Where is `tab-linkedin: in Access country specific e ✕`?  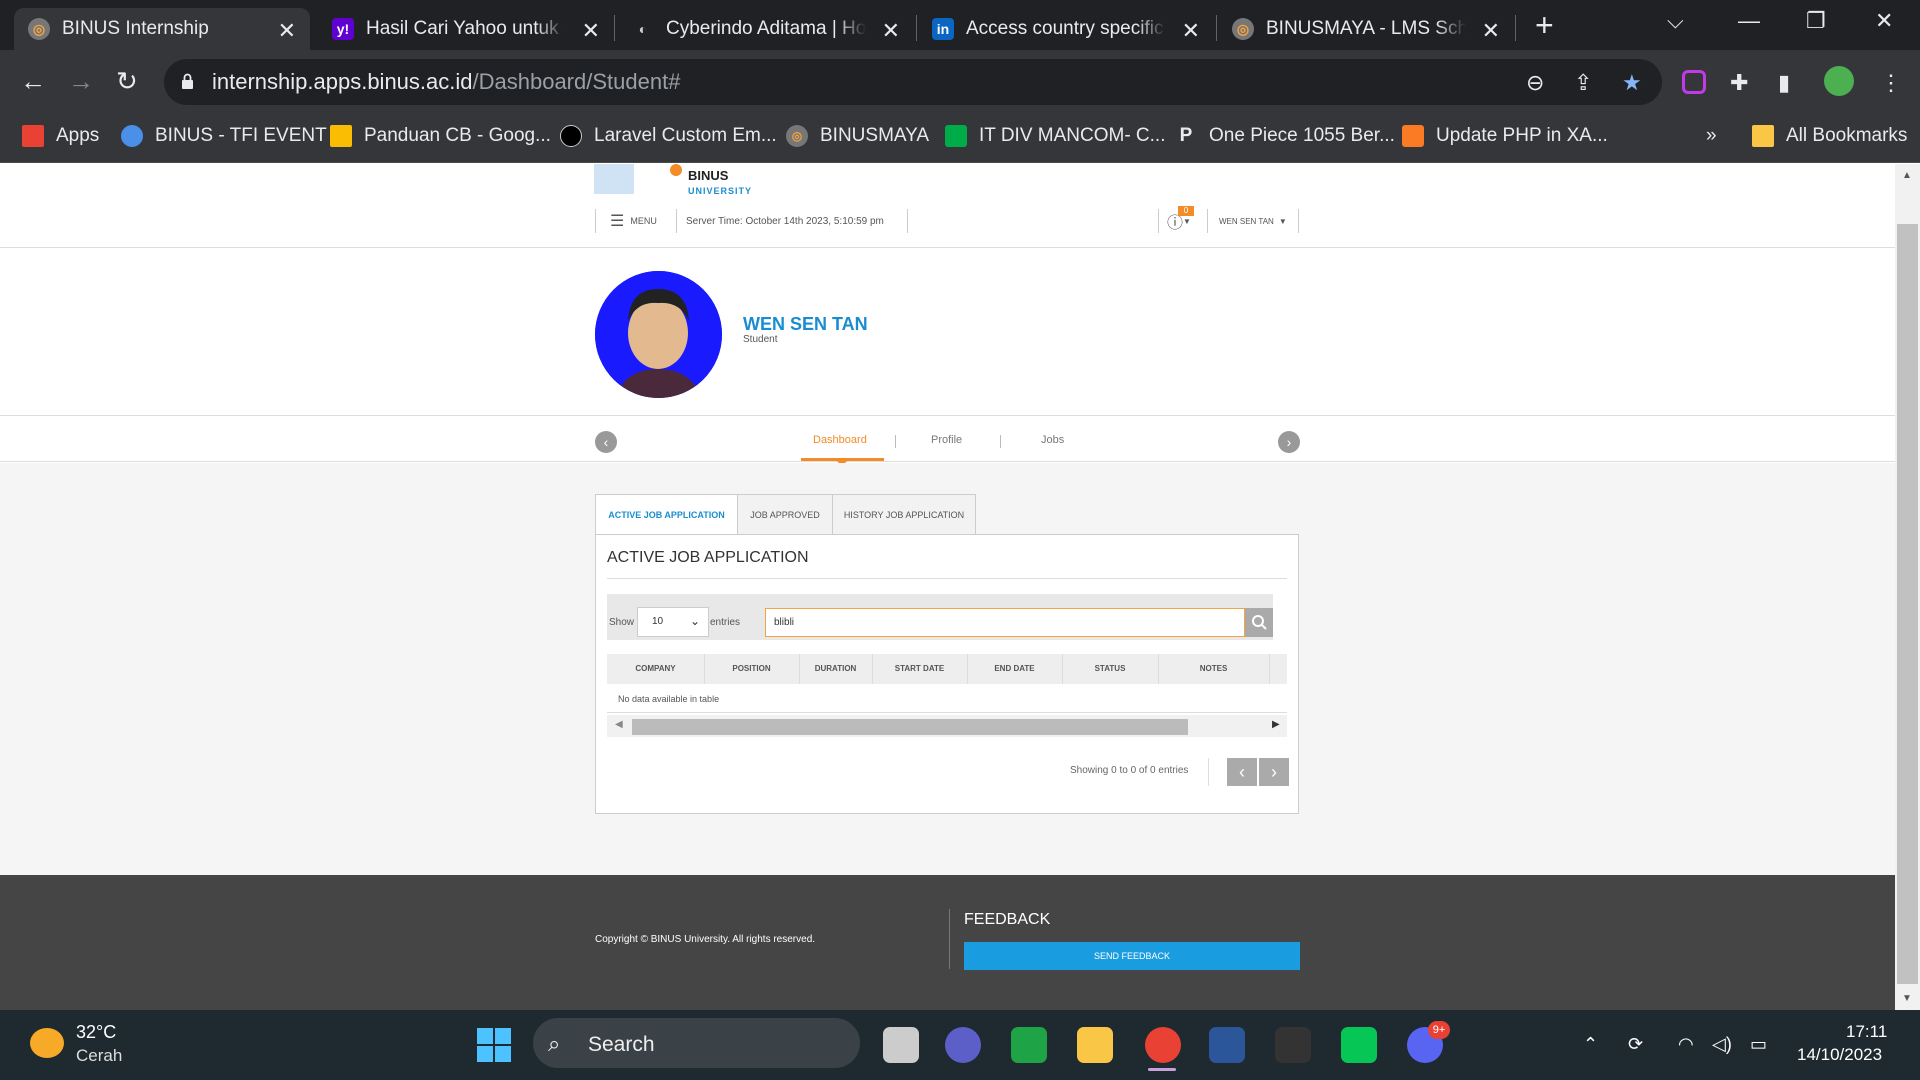 tab-linkedin: in Access country specific e ✕ is located at coordinates (1066, 29).